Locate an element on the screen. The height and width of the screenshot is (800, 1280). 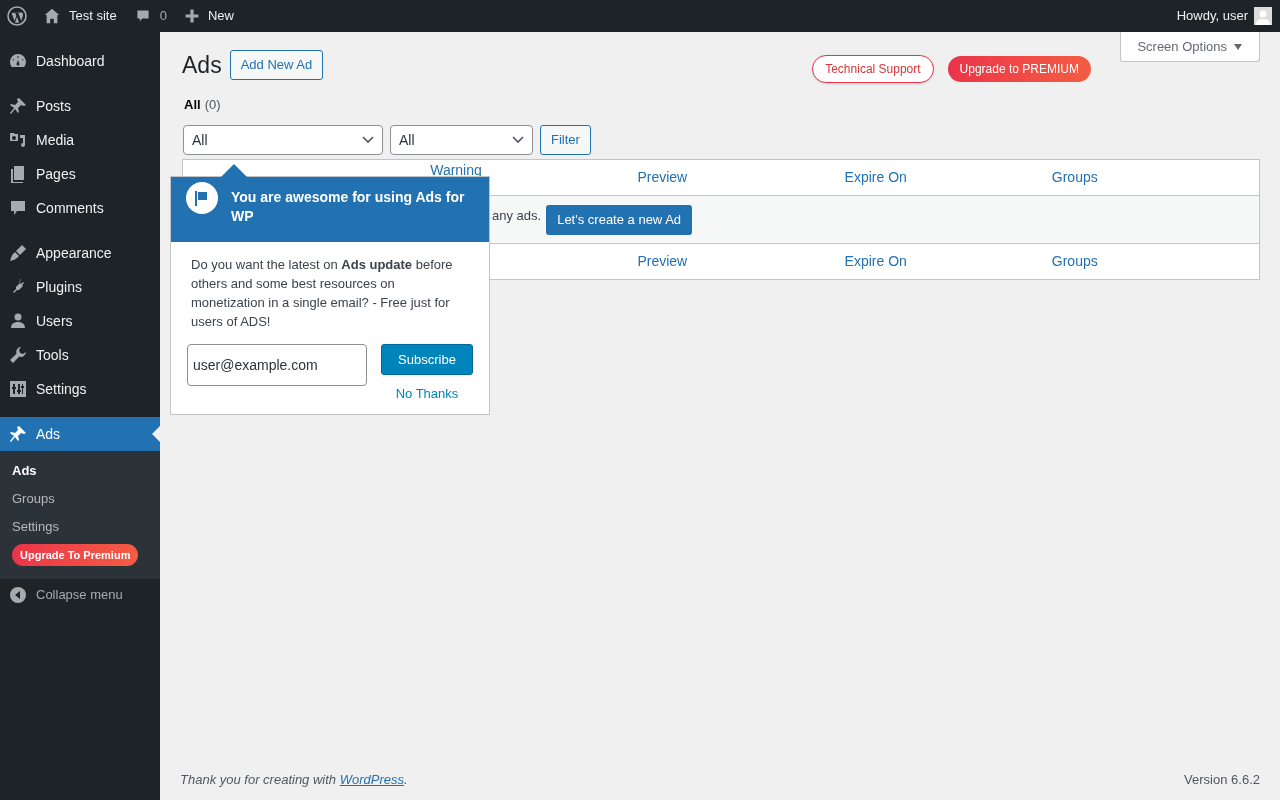
new-link: New is located at coordinates (208, 16).